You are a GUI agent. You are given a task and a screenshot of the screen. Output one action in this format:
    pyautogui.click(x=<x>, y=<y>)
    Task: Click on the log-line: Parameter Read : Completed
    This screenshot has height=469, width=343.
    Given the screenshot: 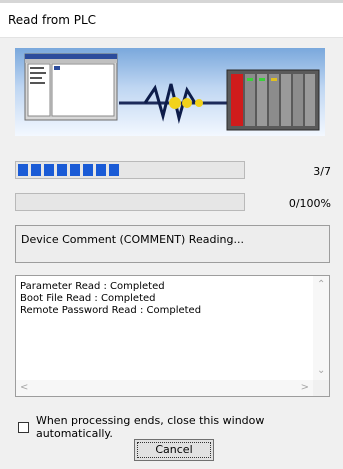 What is the action you would take?
    pyautogui.click(x=92, y=286)
    